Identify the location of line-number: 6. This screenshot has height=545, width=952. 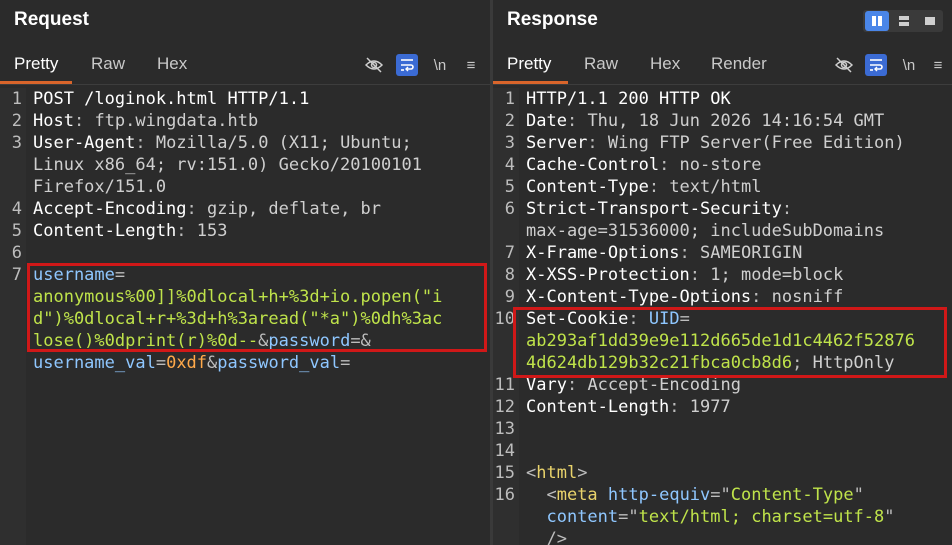
(509, 209).